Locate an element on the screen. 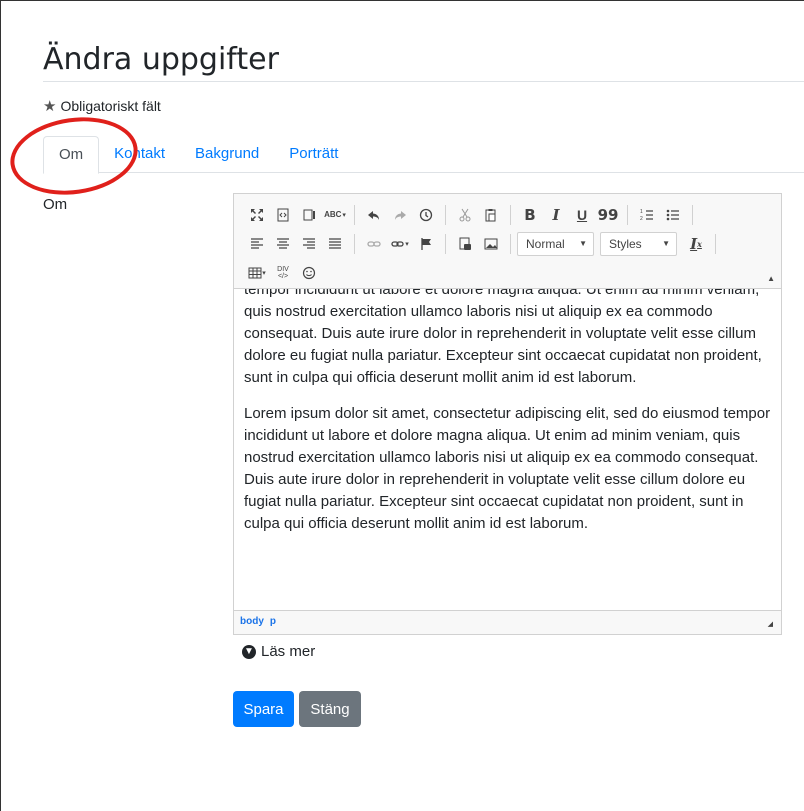 The image size is (804, 811). image-icon is located at coordinates (491, 244).